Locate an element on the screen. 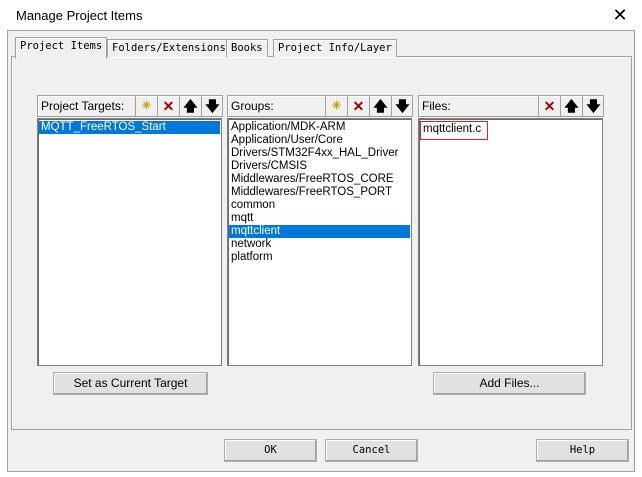 The width and height of the screenshot is (642, 477). groups-header: Groups: ✳ ✕ 🡅 🡇 is located at coordinates (320, 106).